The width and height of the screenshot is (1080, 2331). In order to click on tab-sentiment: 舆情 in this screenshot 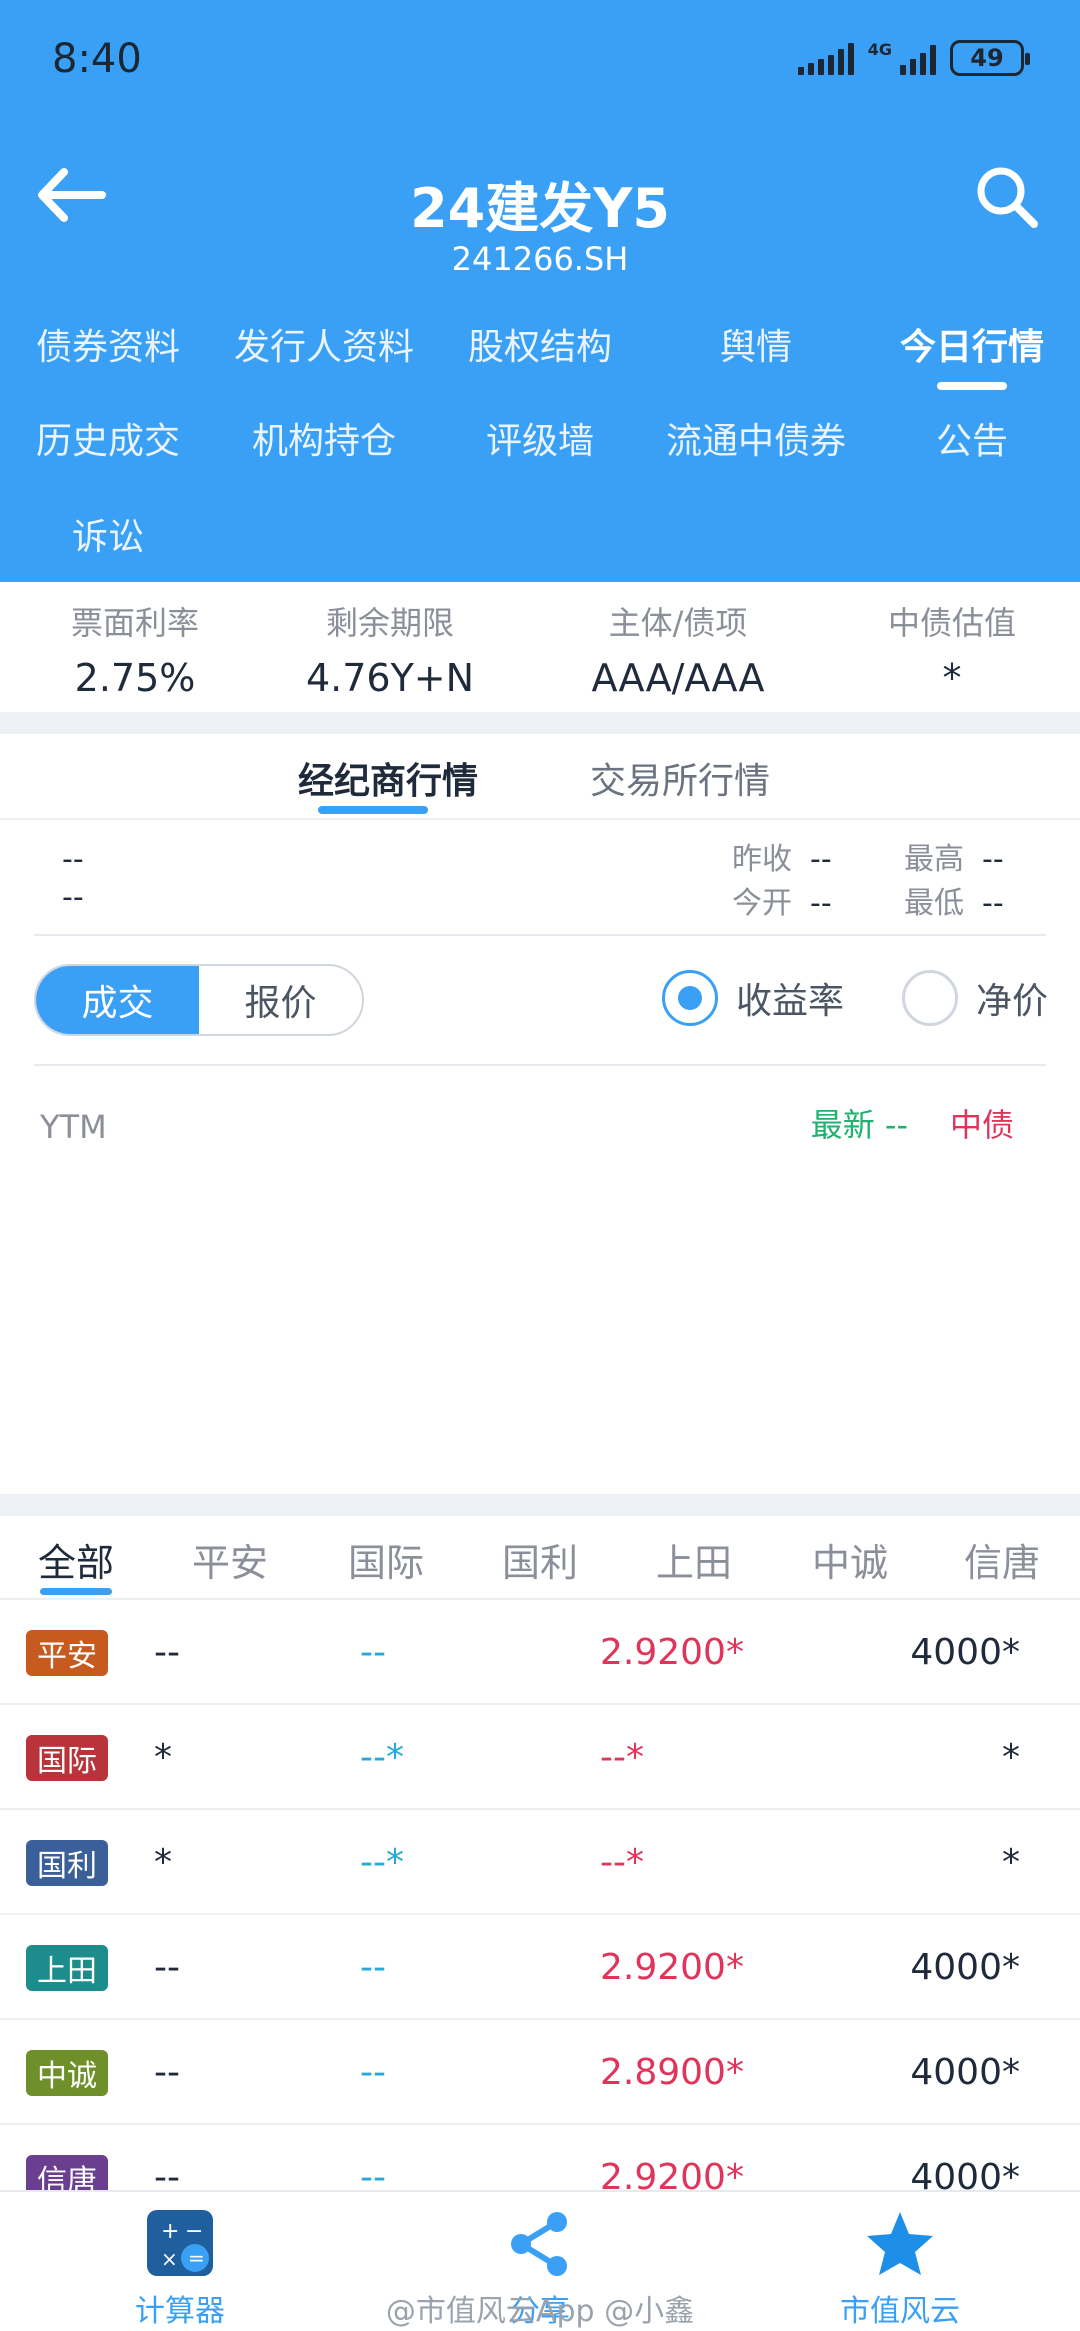, I will do `click(756, 344)`.